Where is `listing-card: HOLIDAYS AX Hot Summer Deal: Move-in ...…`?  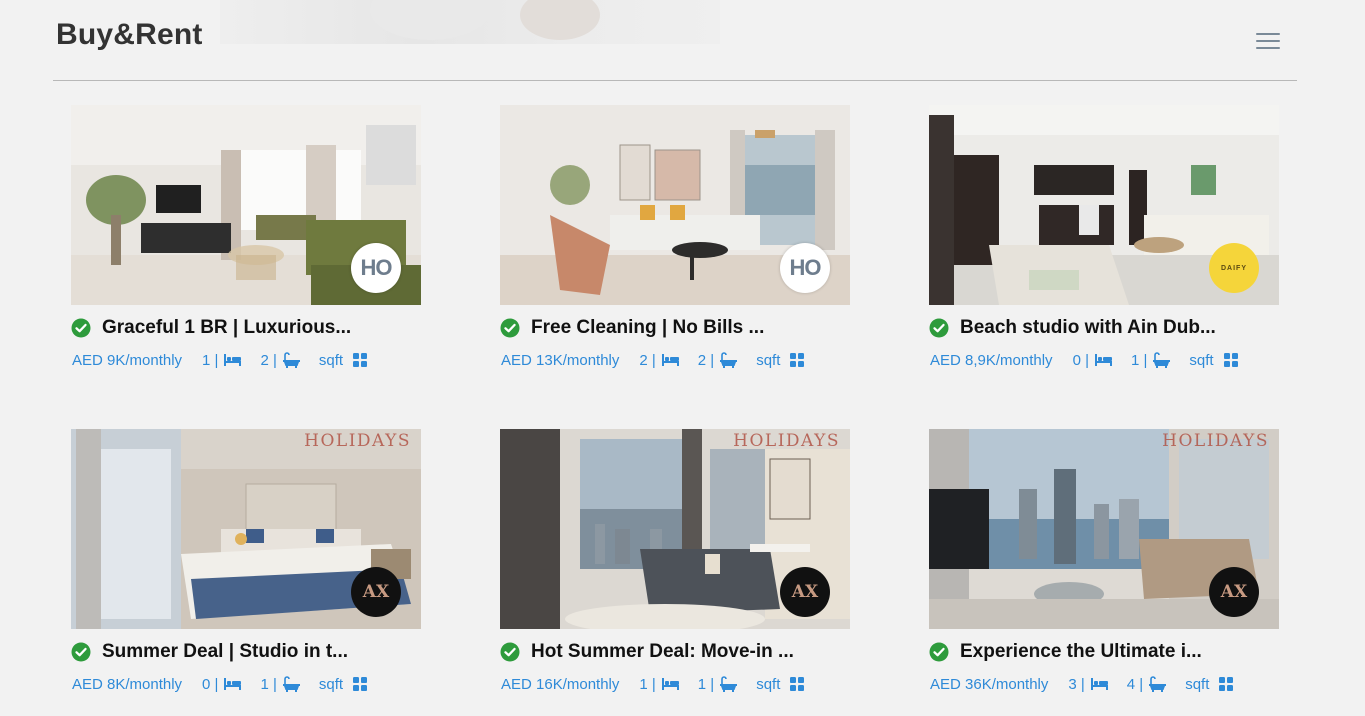 listing-card: HOLIDAYS AX Hot Summer Deal: Move-in ...… is located at coordinates (675, 569).